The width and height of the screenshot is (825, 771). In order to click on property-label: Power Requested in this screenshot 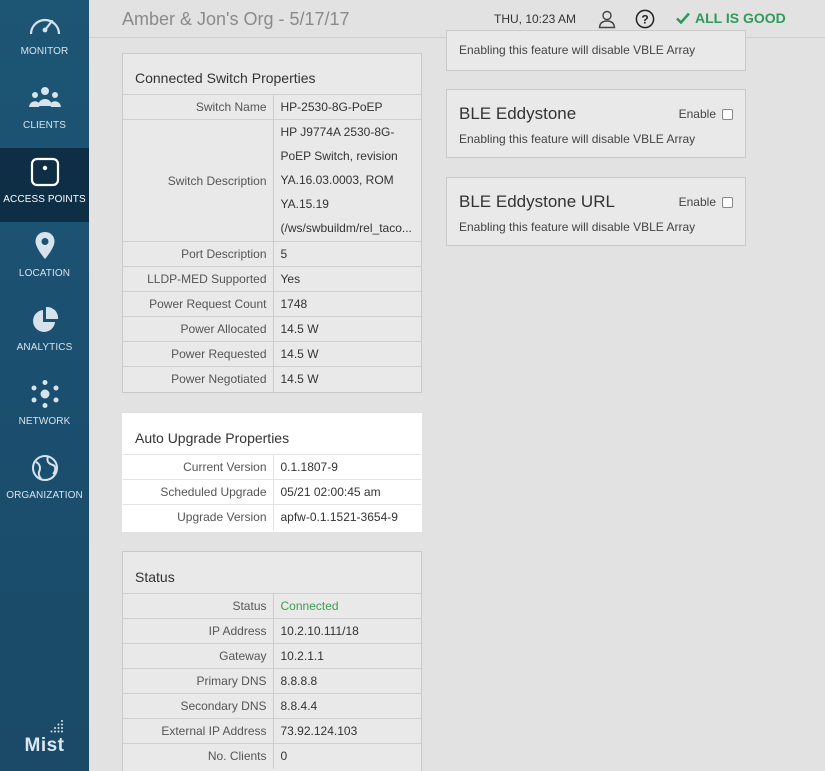, I will do `click(198, 354)`.